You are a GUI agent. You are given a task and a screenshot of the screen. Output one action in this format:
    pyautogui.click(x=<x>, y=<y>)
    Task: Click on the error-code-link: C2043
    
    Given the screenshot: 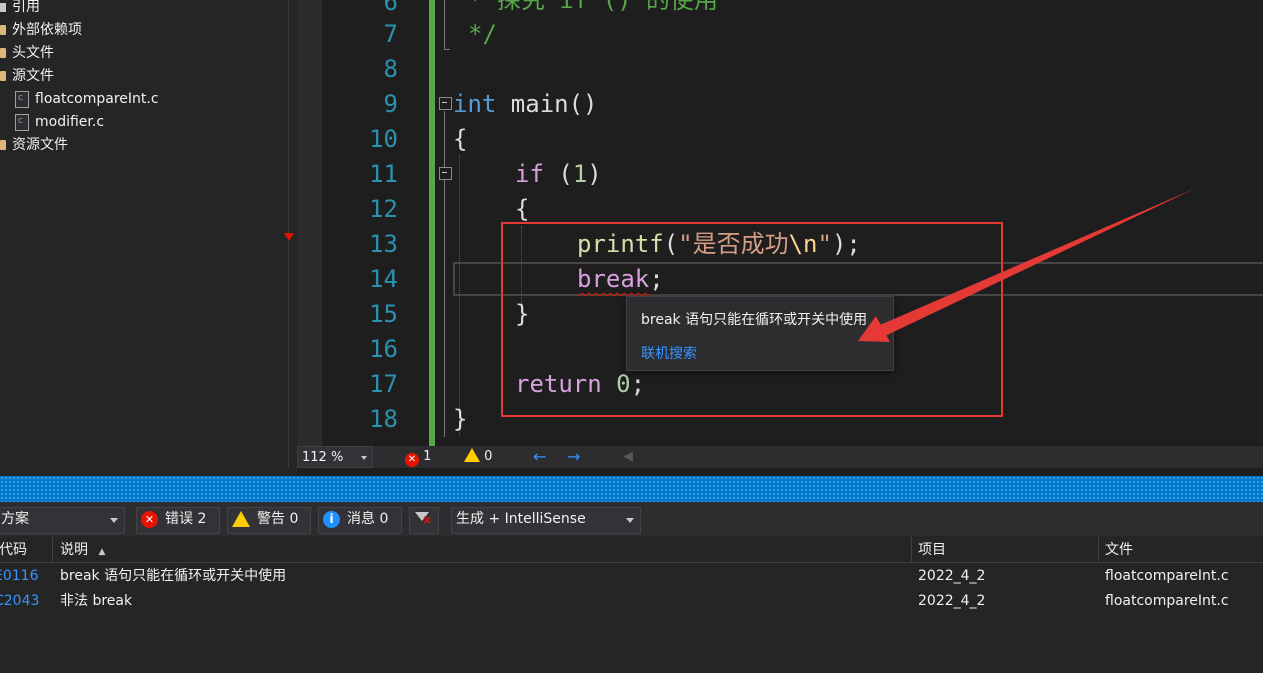 What is the action you would take?
    pyautogui.click(x=19, y=601)
    